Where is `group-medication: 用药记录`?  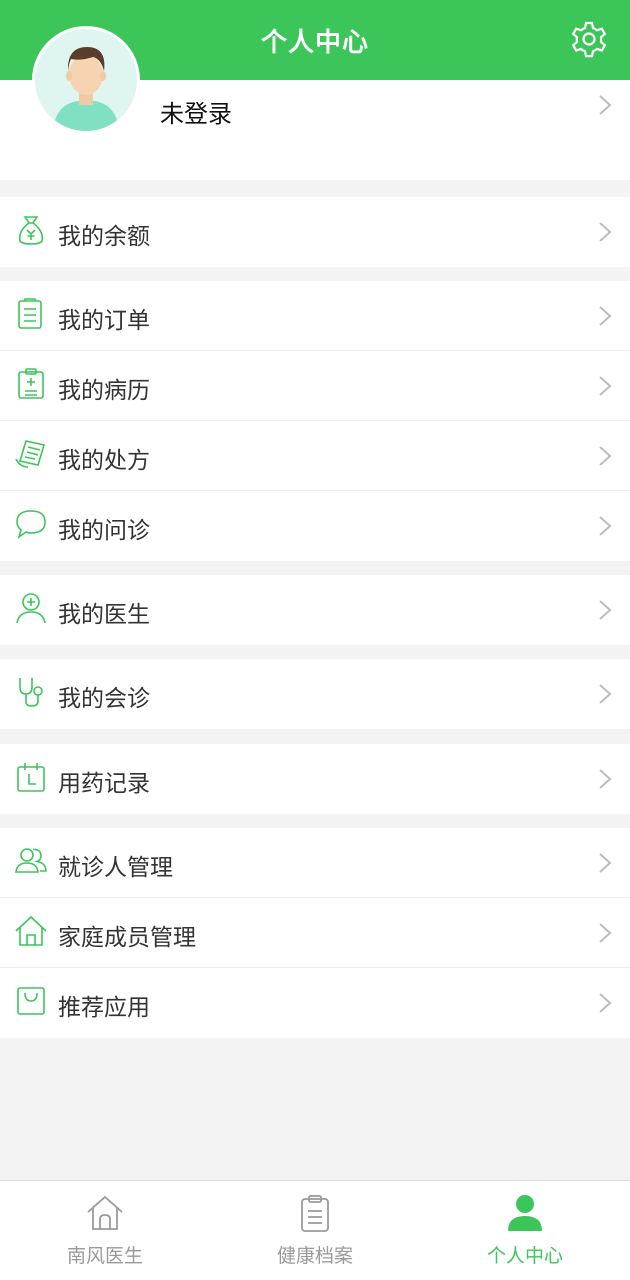 group-medication: 用药记录 is located at coordinates (315, 779).